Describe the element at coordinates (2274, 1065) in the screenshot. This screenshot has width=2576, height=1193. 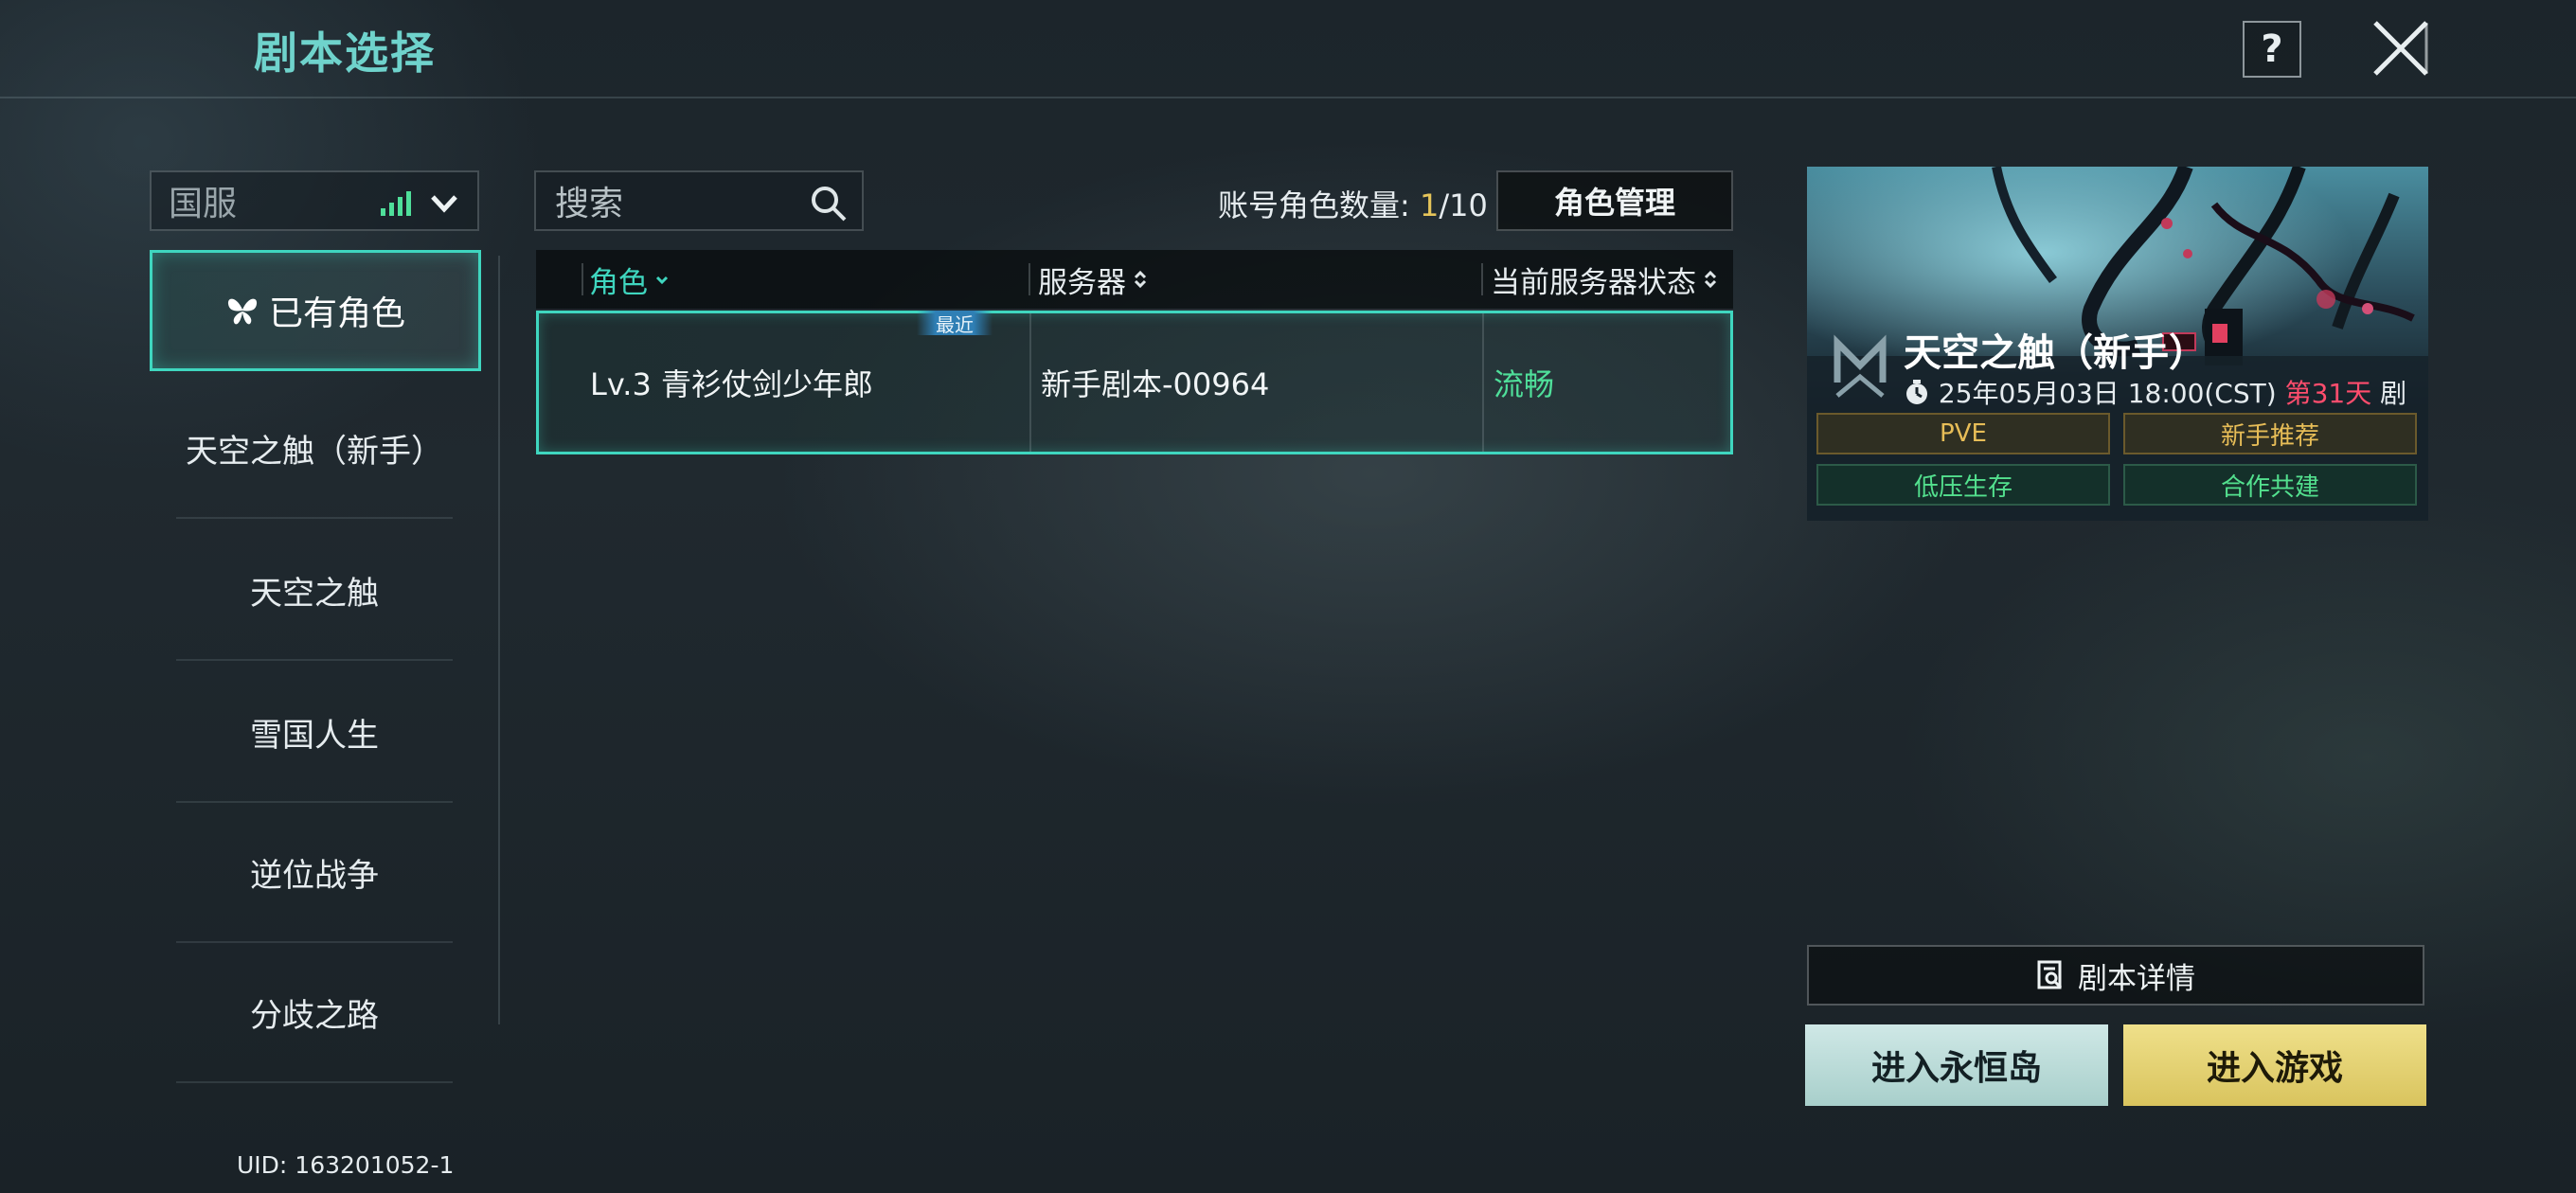
I see `enter-game-button: 进入游戏` at that location.